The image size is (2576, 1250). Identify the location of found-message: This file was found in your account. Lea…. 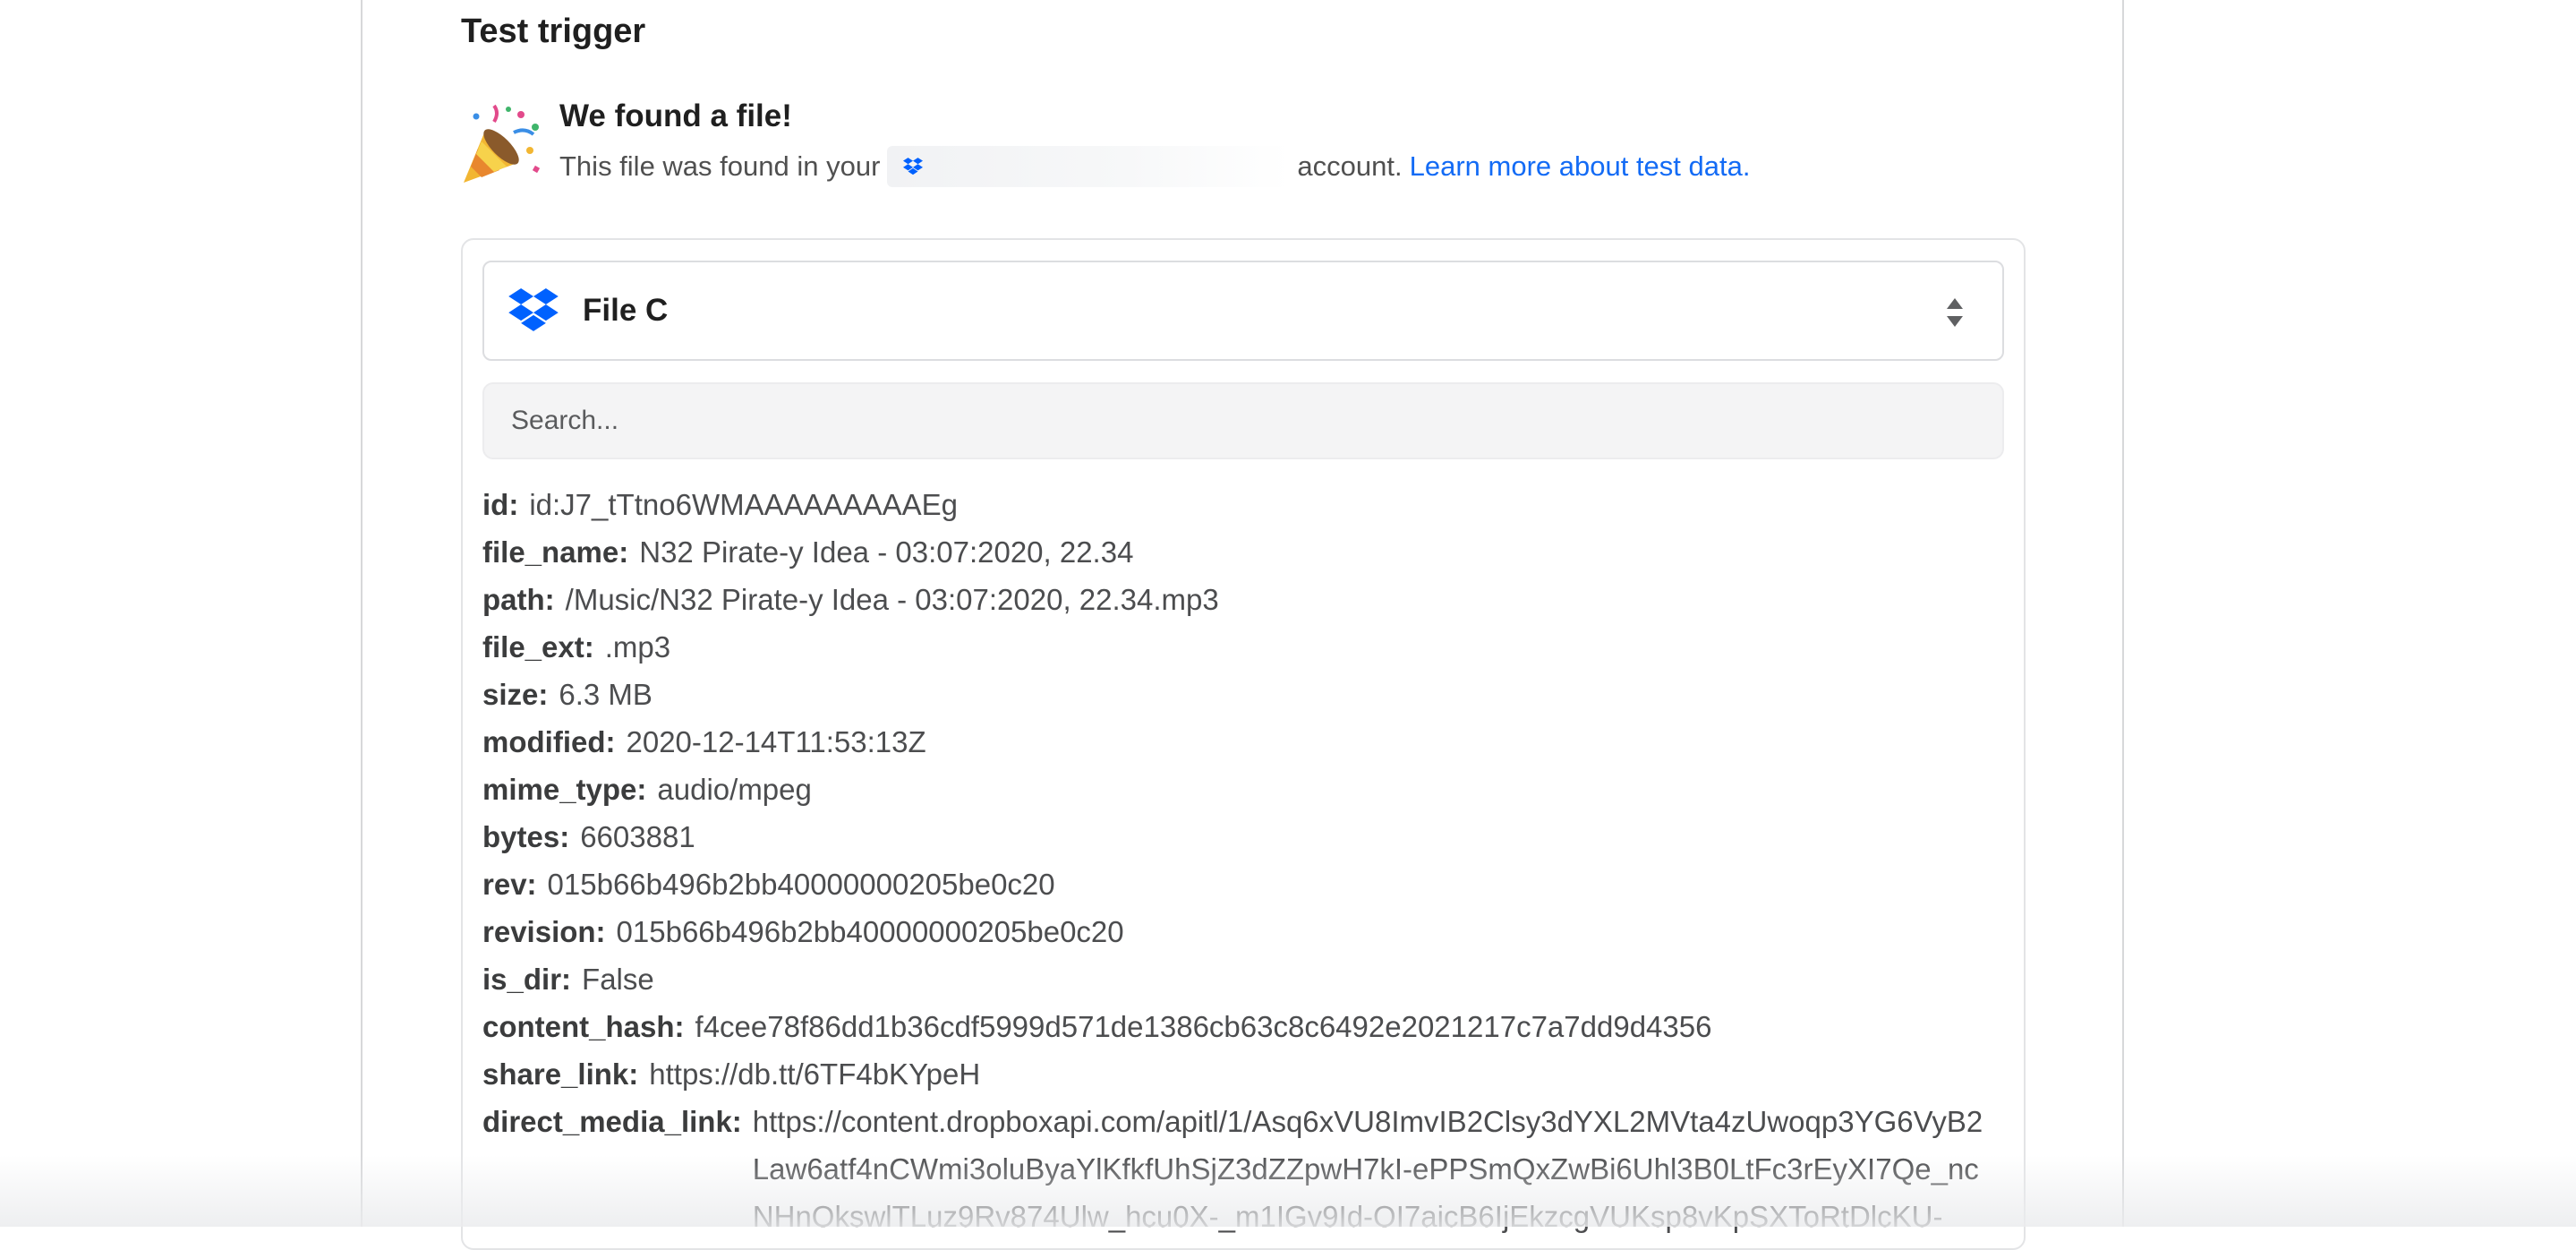
(1154, 166).